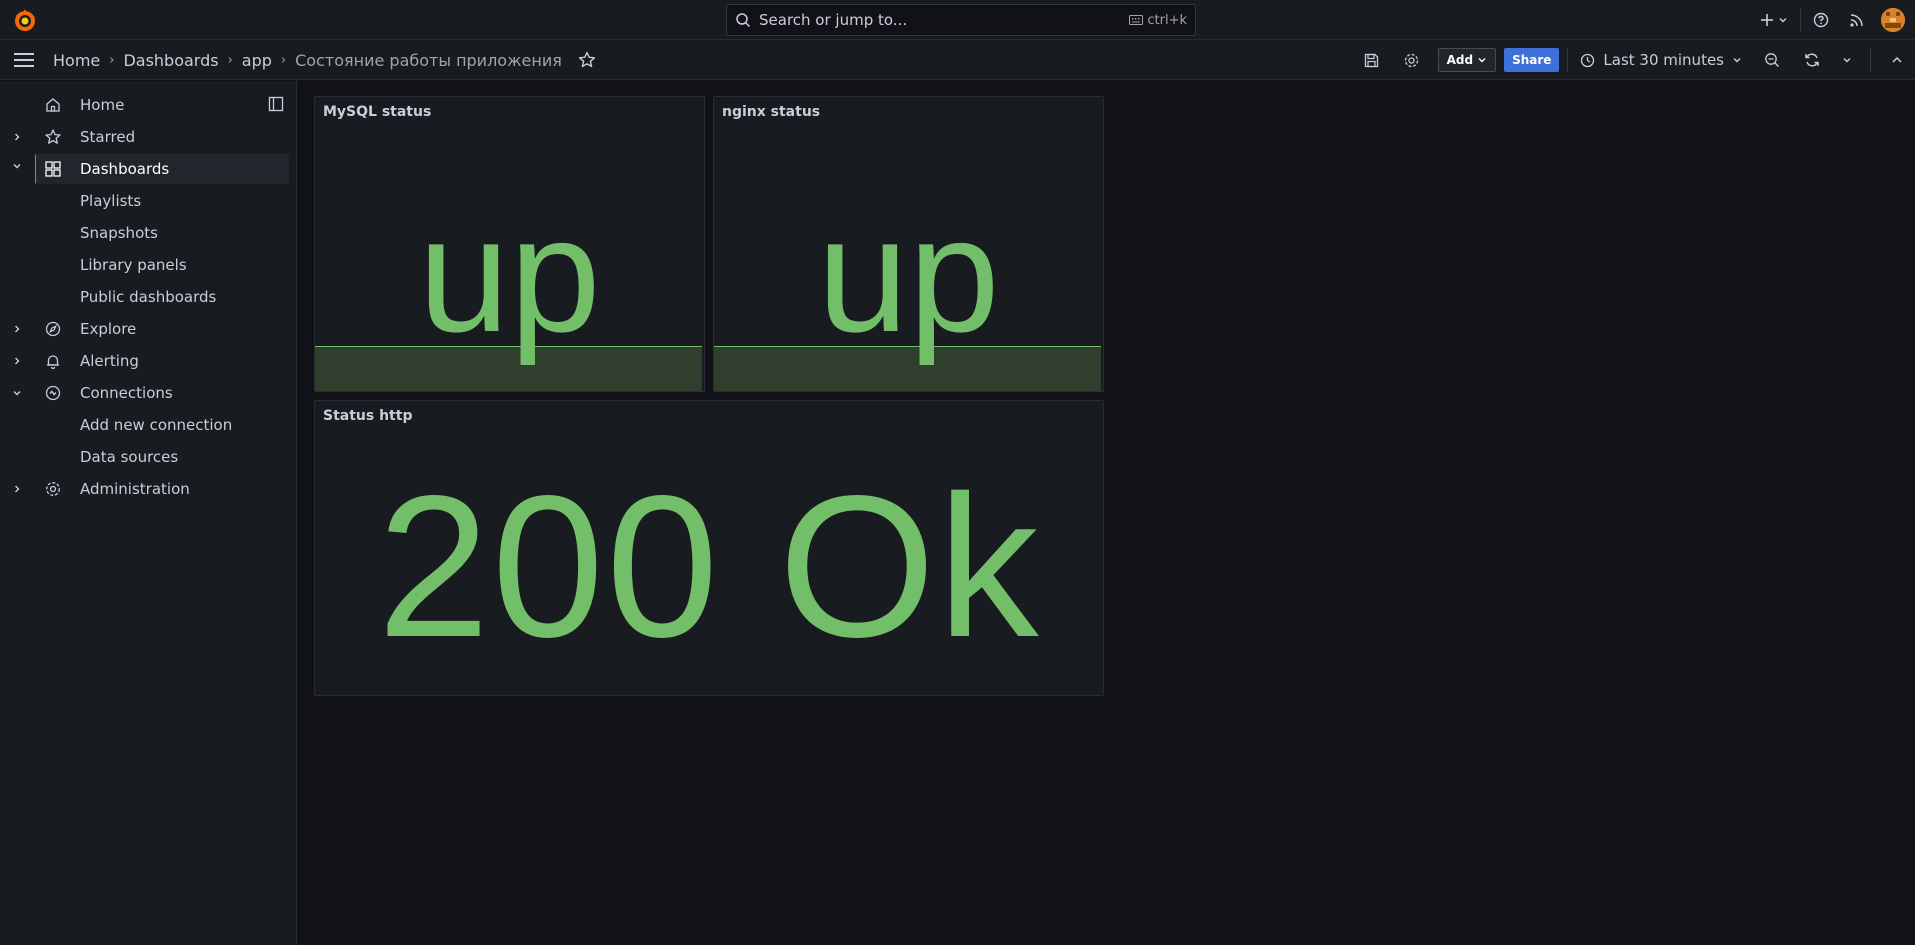  What do you see at coordinates (367, 416) in the screenshot?
I see `panel-title: Status http` at bounding box center [367, 416].